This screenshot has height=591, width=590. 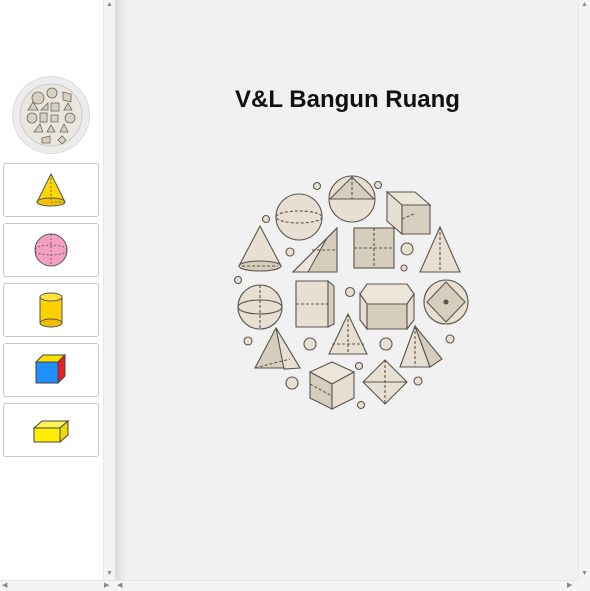 I want to click on scrollbar-corner, so click(x=584, y=585).